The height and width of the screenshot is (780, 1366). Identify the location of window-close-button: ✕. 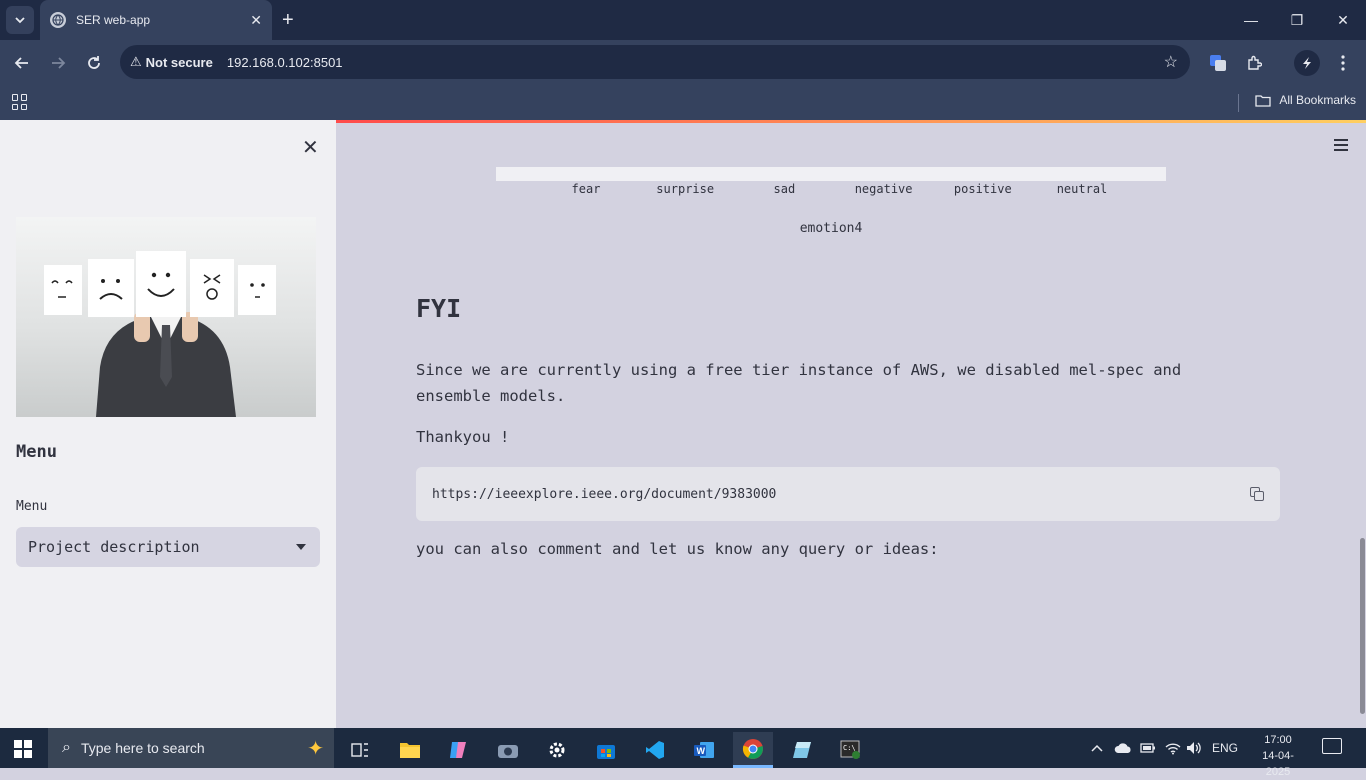
(1343, 20).